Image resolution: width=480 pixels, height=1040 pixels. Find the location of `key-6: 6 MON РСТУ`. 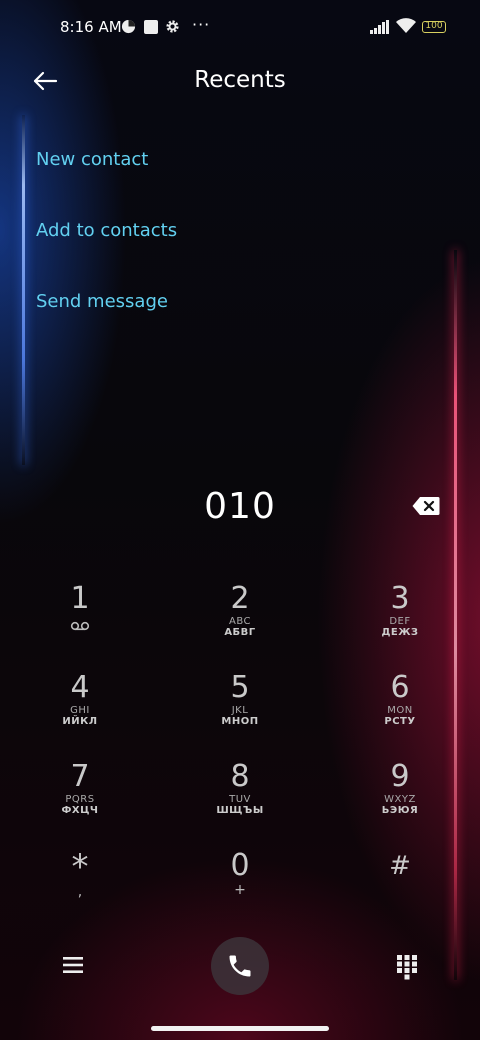

key-6: 6 MON РСТУ is located at coordinates (400, 711).